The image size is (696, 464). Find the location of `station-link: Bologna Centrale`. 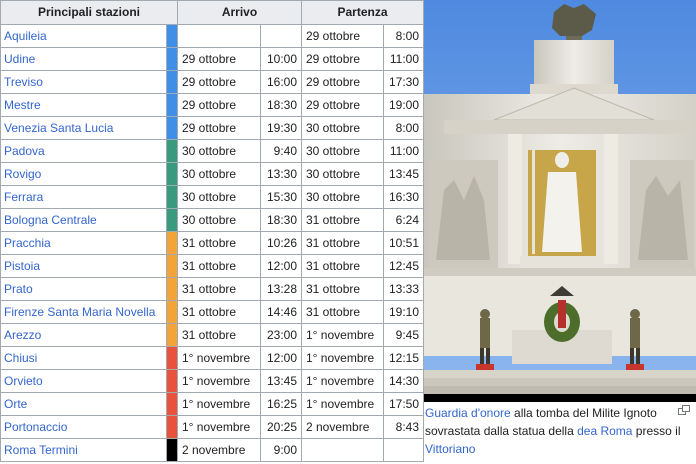

station-link: Bologna Centrale is located at coordinates (83, 220).